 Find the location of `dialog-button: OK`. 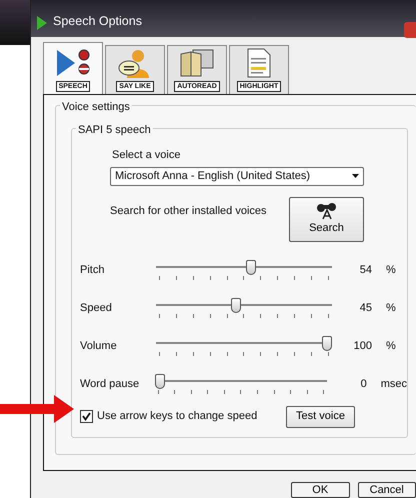

dialog-button: OK is located at coordinates (320, 490).